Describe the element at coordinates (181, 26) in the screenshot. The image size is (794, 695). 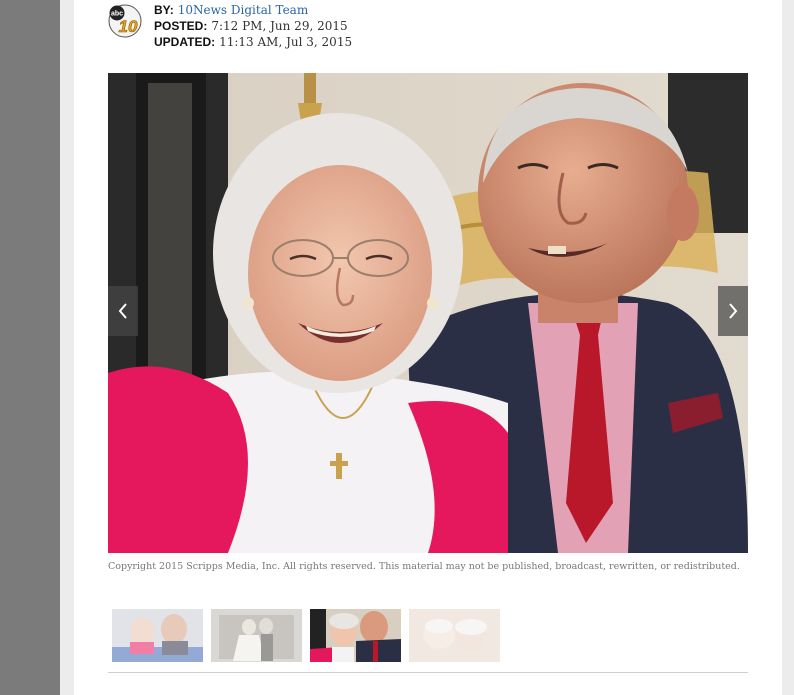
I see `posted-label: POSTED:` at that location.